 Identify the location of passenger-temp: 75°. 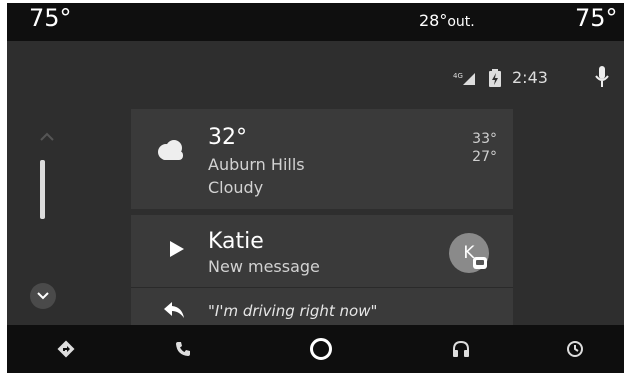
(596, 18).